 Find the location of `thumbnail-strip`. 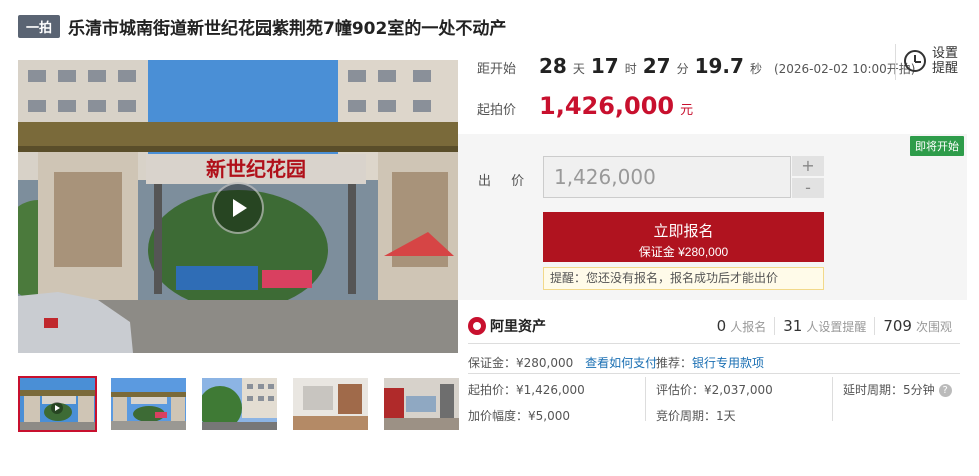

thumbnail-strip is located at coordinates (239, 404).